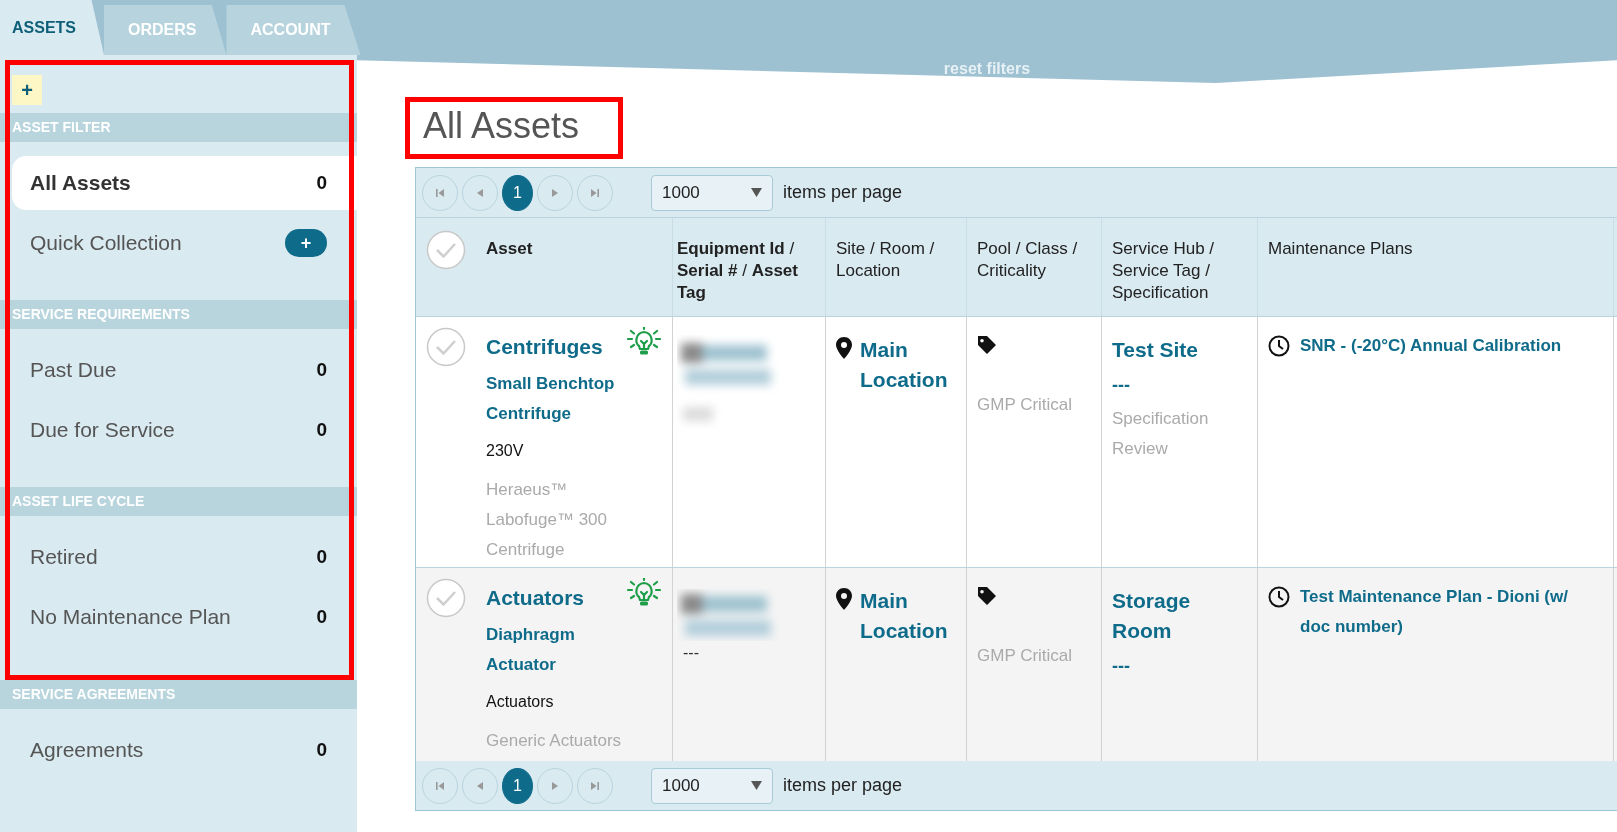 This screenshot has width=1617, height=832. I want to click on section-header: SERVICE AGREEMENTS, so click(178, 694).